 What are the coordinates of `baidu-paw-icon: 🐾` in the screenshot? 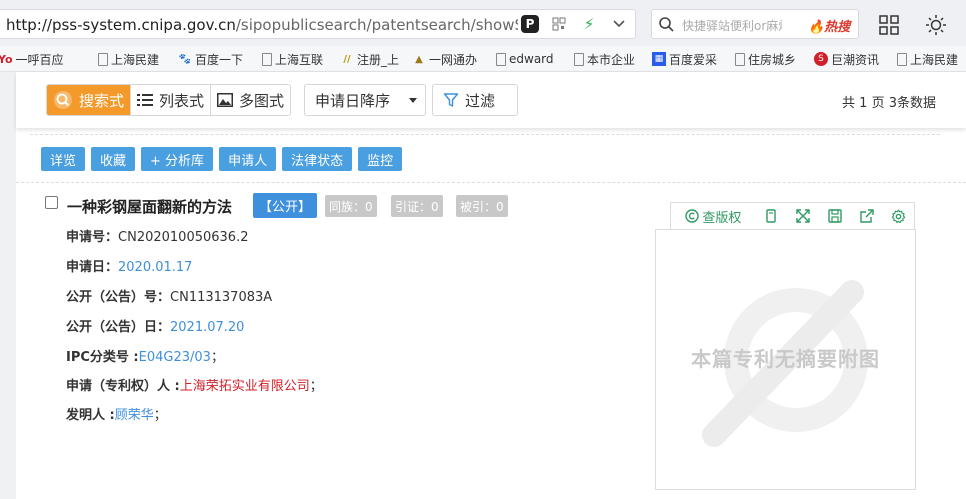 It's located at (185, 59).